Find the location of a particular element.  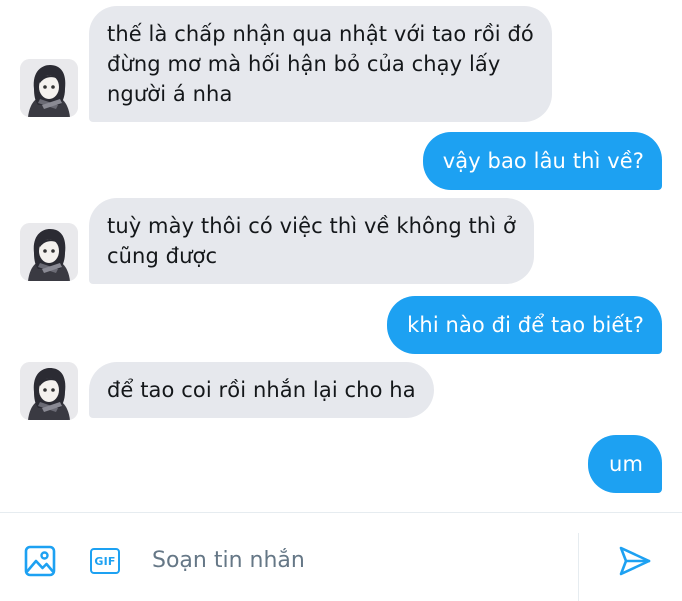

message-line: đừng mơ mà hối hận bỏ của chạy lấy is located at coordinates (304, 64).